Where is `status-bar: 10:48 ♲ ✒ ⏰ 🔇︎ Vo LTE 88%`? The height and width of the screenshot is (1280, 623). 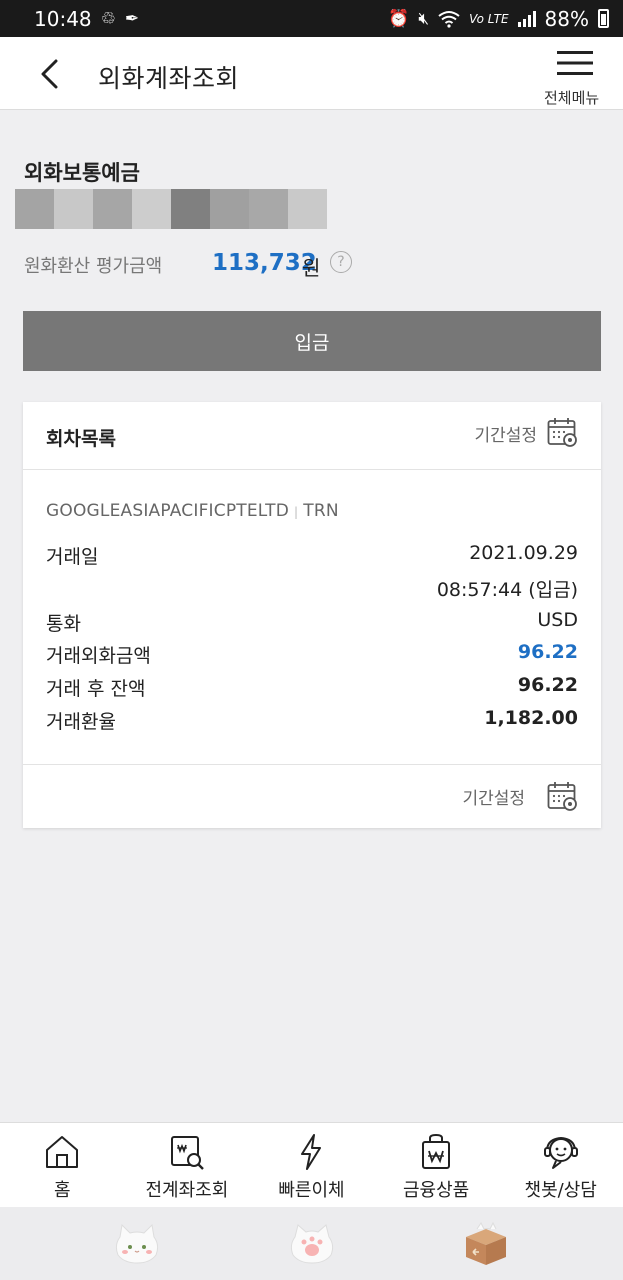
status-bar: 10:48 ♲ ✒ ⏰ 🔇︎ Vo LTE 88% is located at coordinates (311, 18).